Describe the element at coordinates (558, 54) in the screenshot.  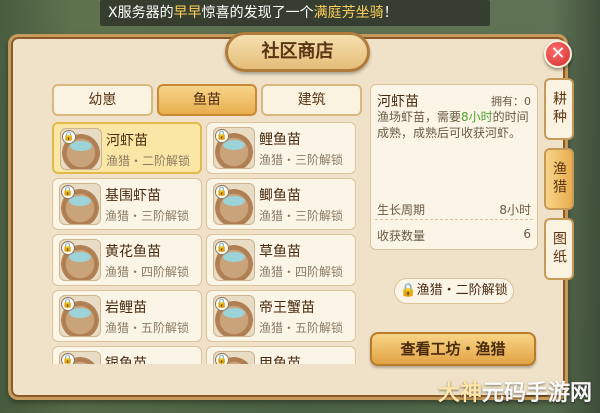
I see `close-button: ✕` at that location.